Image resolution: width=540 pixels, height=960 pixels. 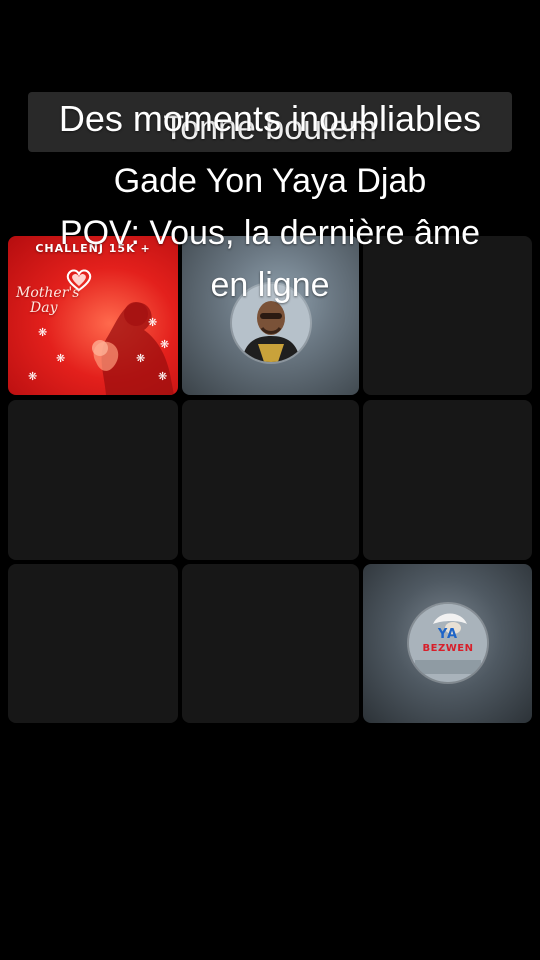 I want to click on logo-line1: YA, so click(x=448, y=634).